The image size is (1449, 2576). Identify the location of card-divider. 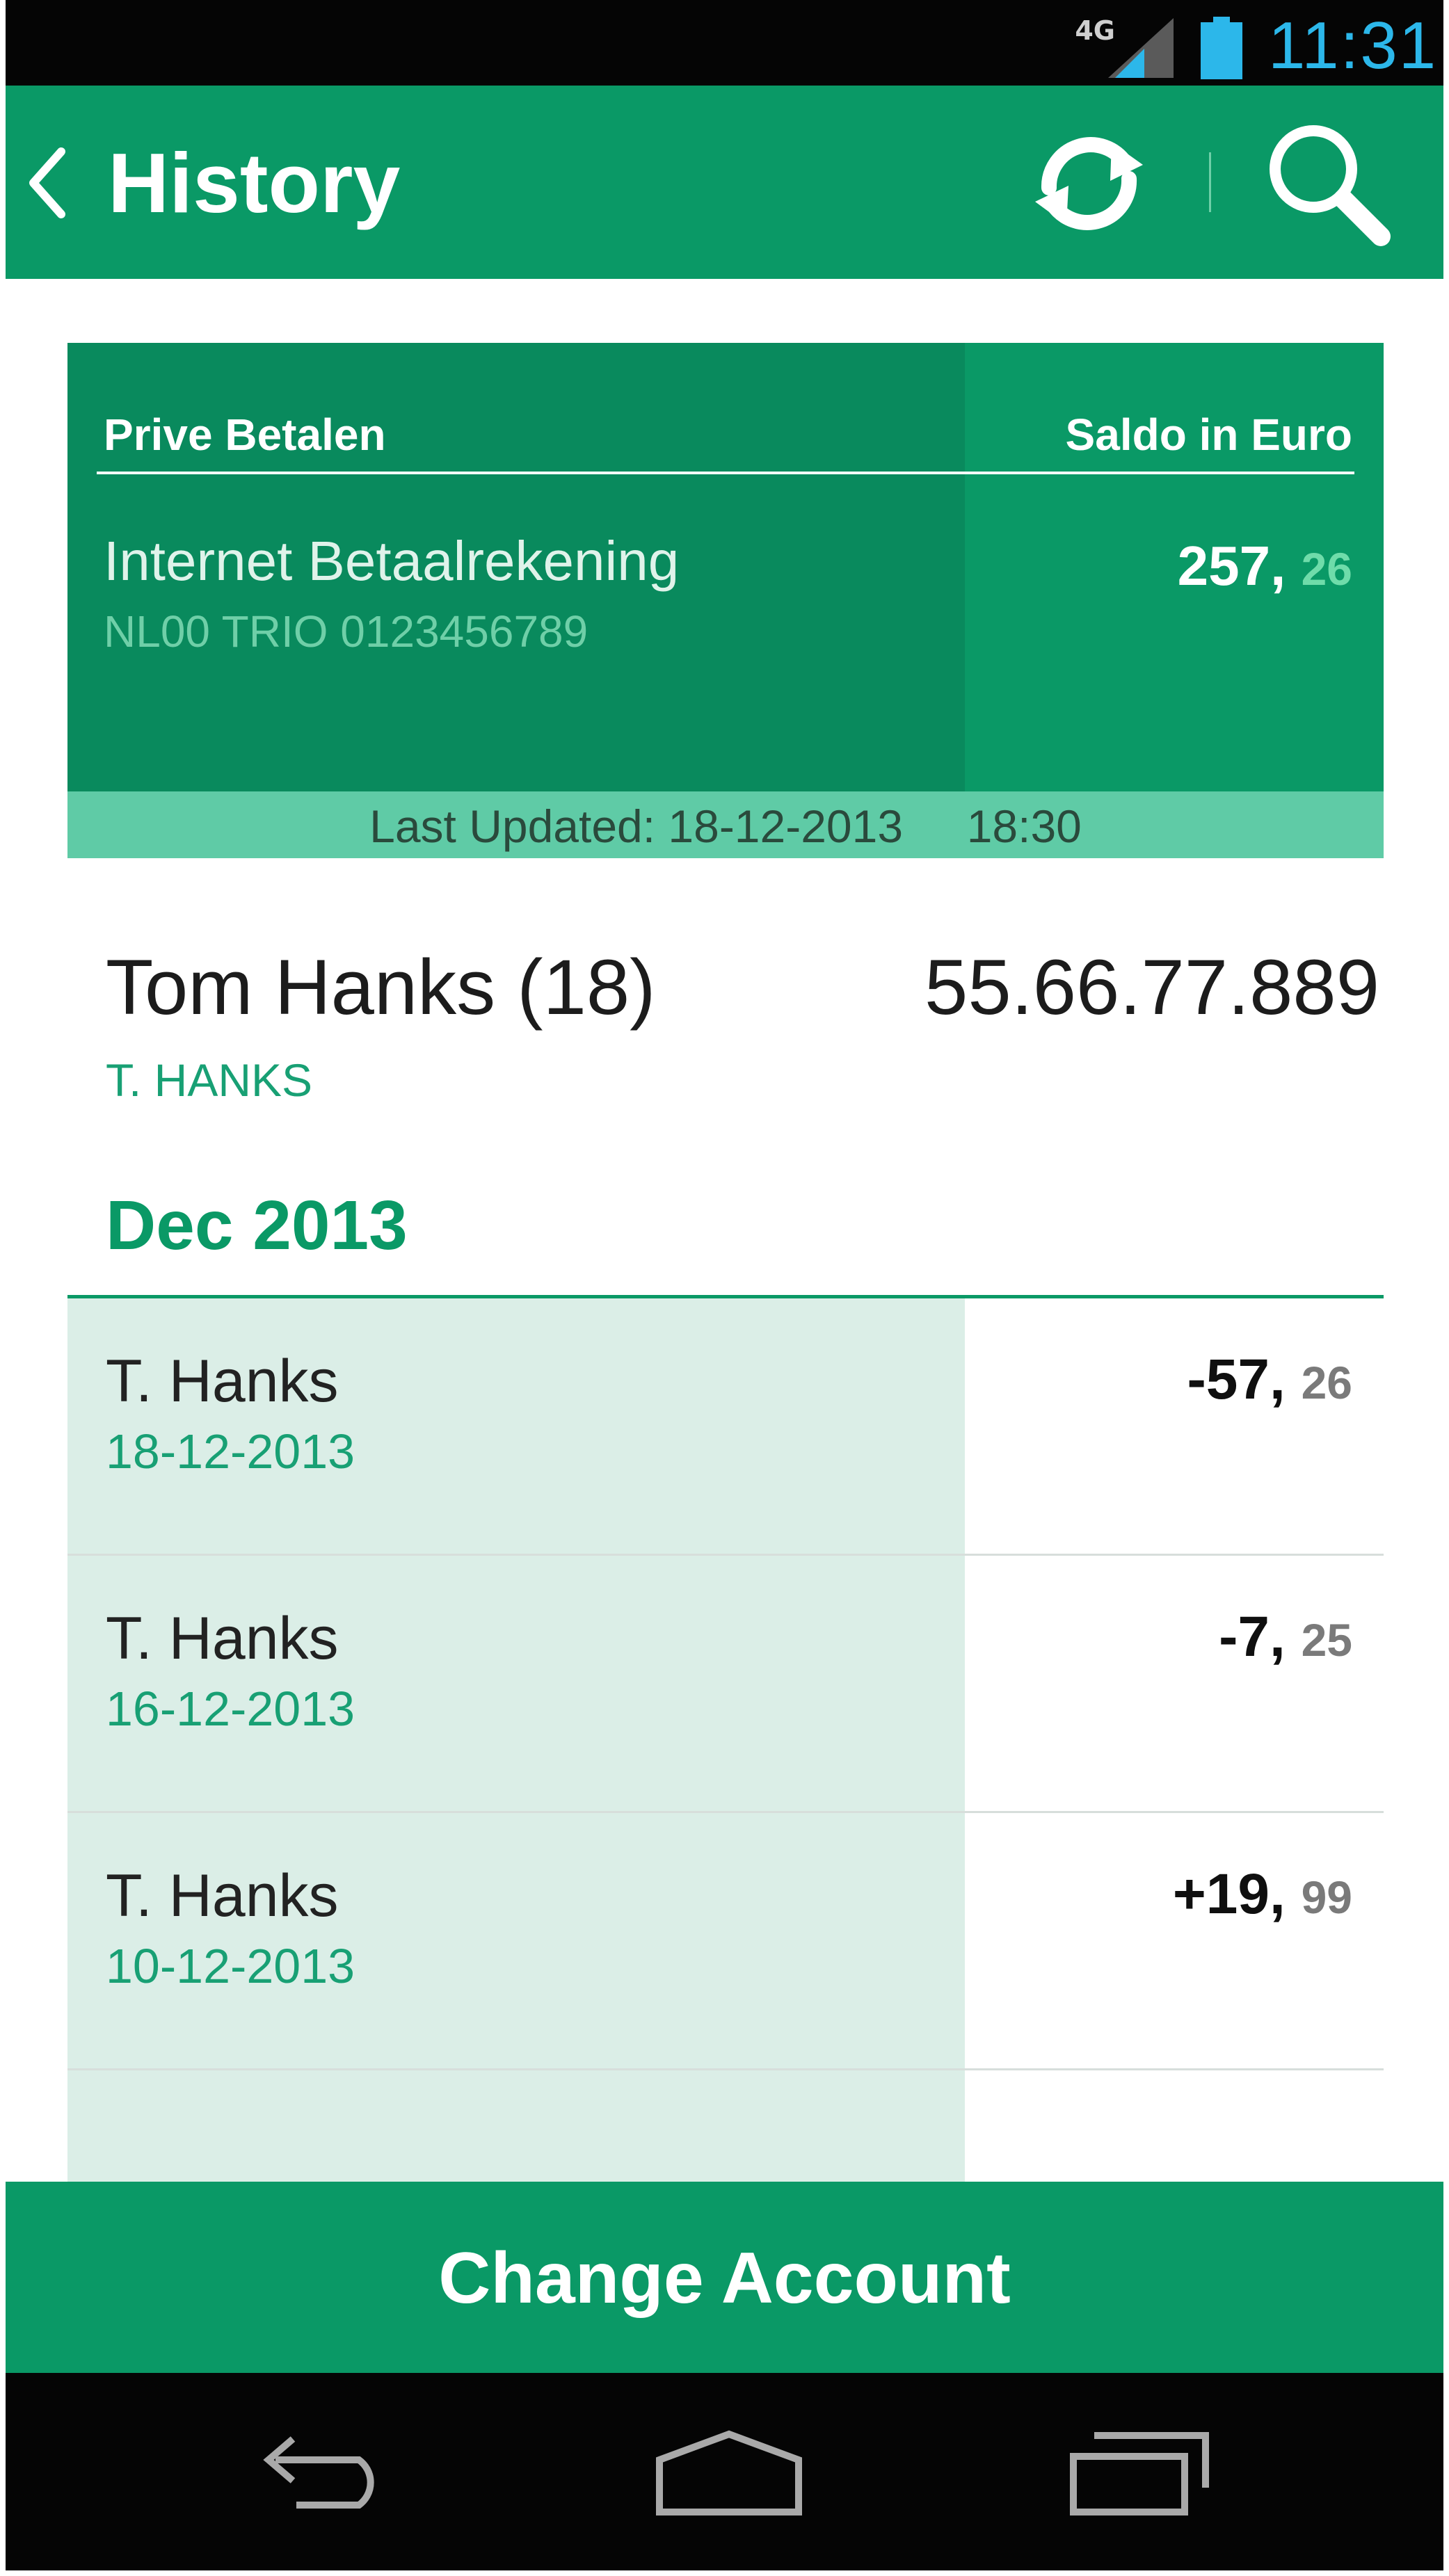
(725, 473).